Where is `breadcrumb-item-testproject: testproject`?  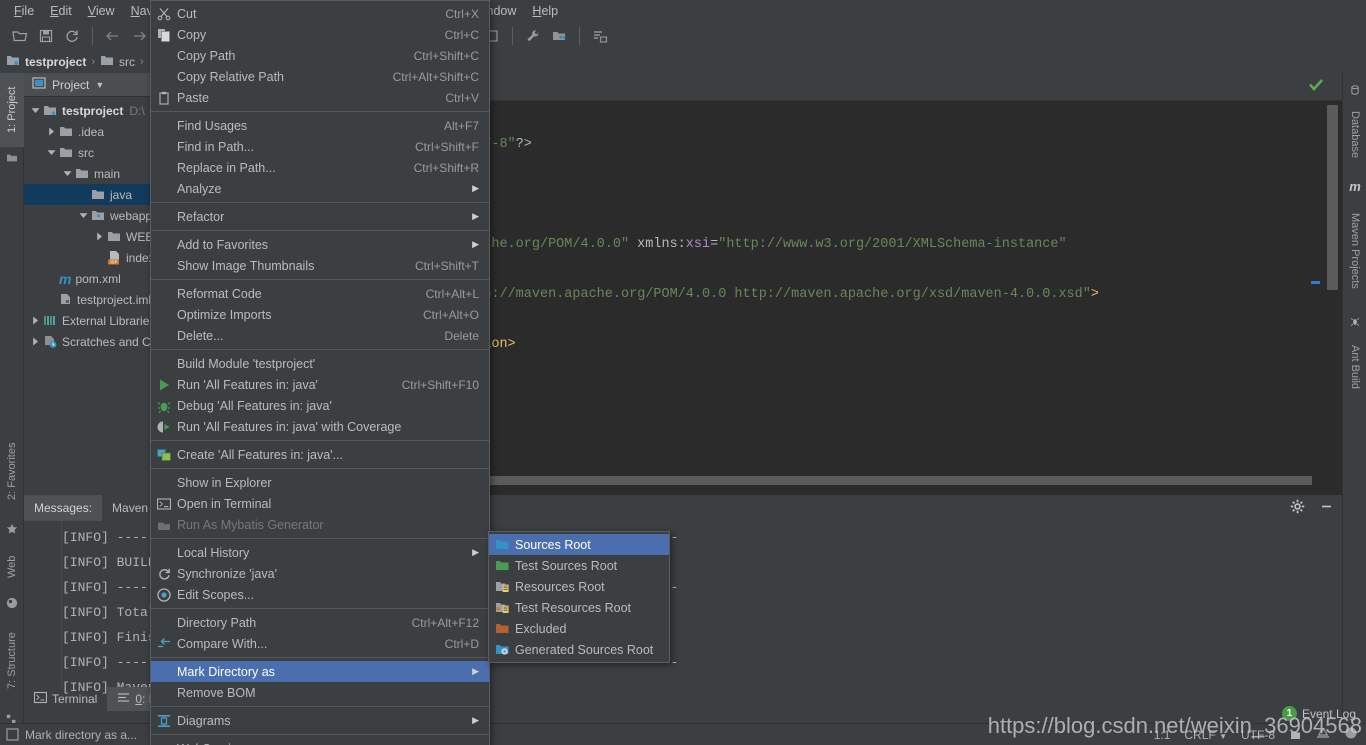 breadcrumb-item-testproject: testproject is located at coordinates (46, 62).